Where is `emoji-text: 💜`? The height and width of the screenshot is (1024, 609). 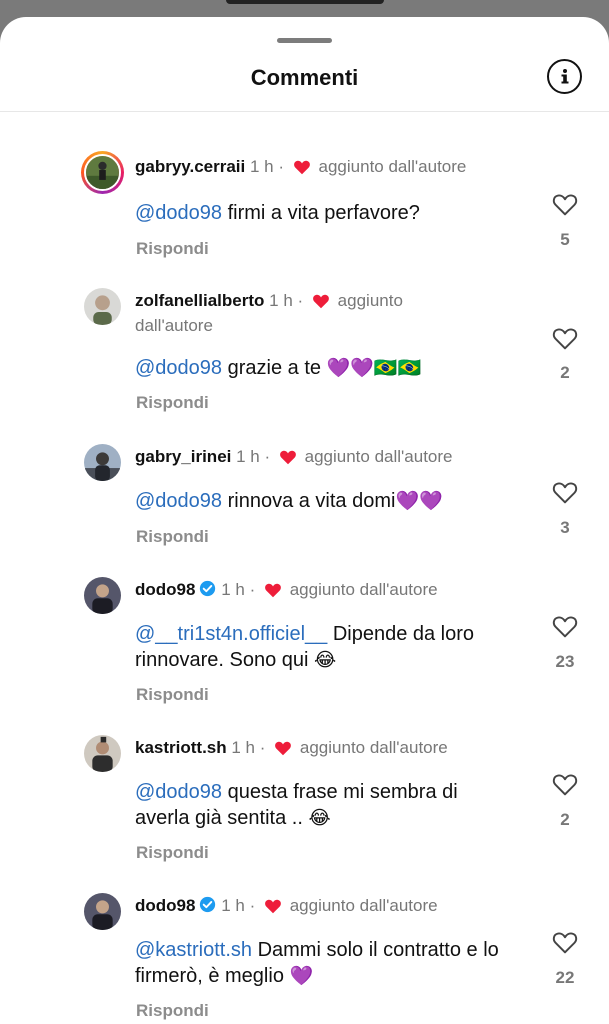
emoji-text: 💜 is located at coordinates (301, 976).